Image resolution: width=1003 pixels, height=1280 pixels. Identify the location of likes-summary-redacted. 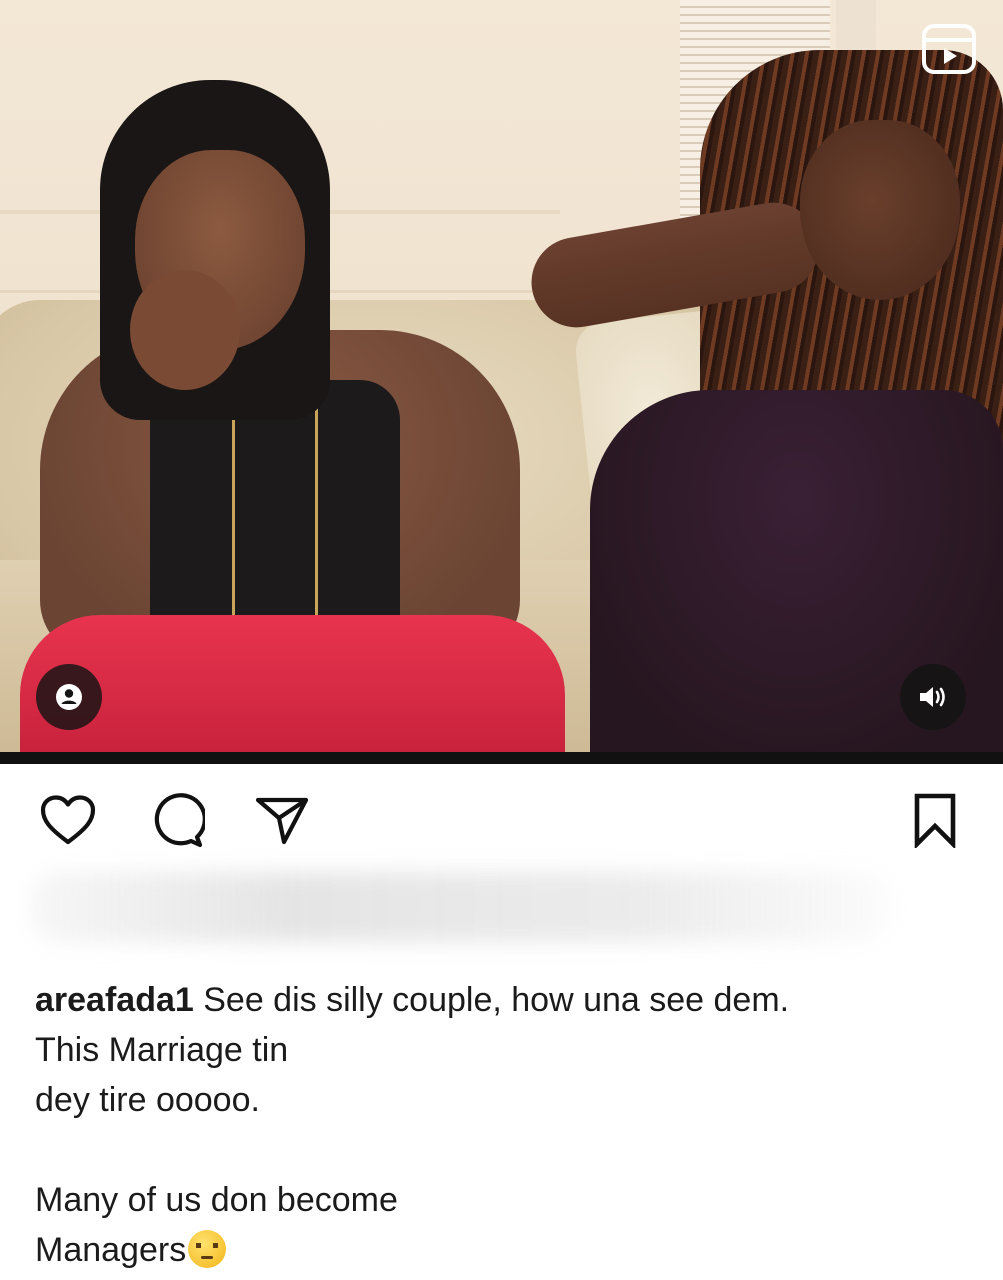
(460, 907).